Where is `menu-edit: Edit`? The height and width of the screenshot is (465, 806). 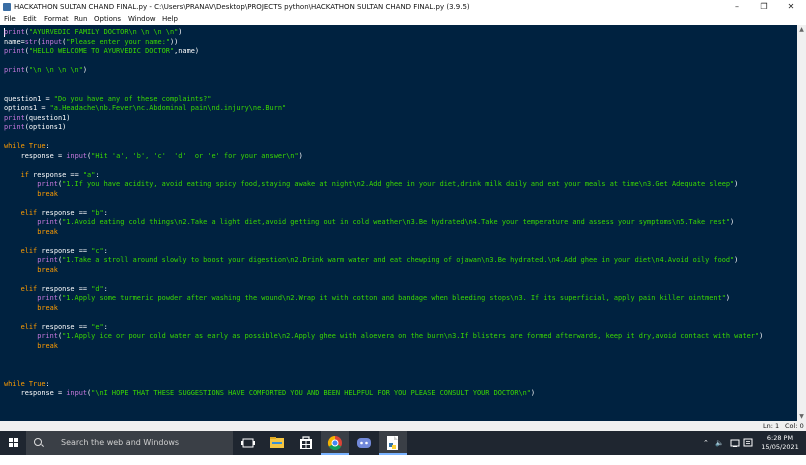
menu-edit: Edit is located at coordinates (30, 19).